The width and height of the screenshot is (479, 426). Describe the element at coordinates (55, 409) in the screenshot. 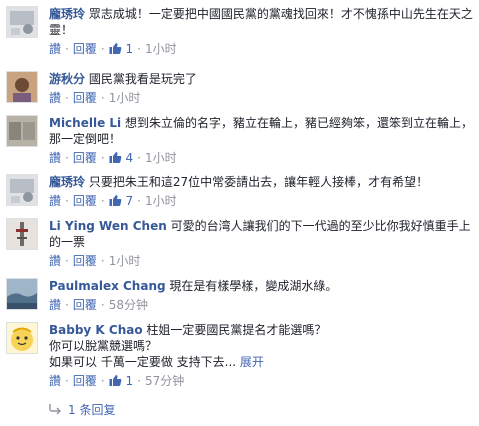

I see `reply-arrow-icon` at that location.